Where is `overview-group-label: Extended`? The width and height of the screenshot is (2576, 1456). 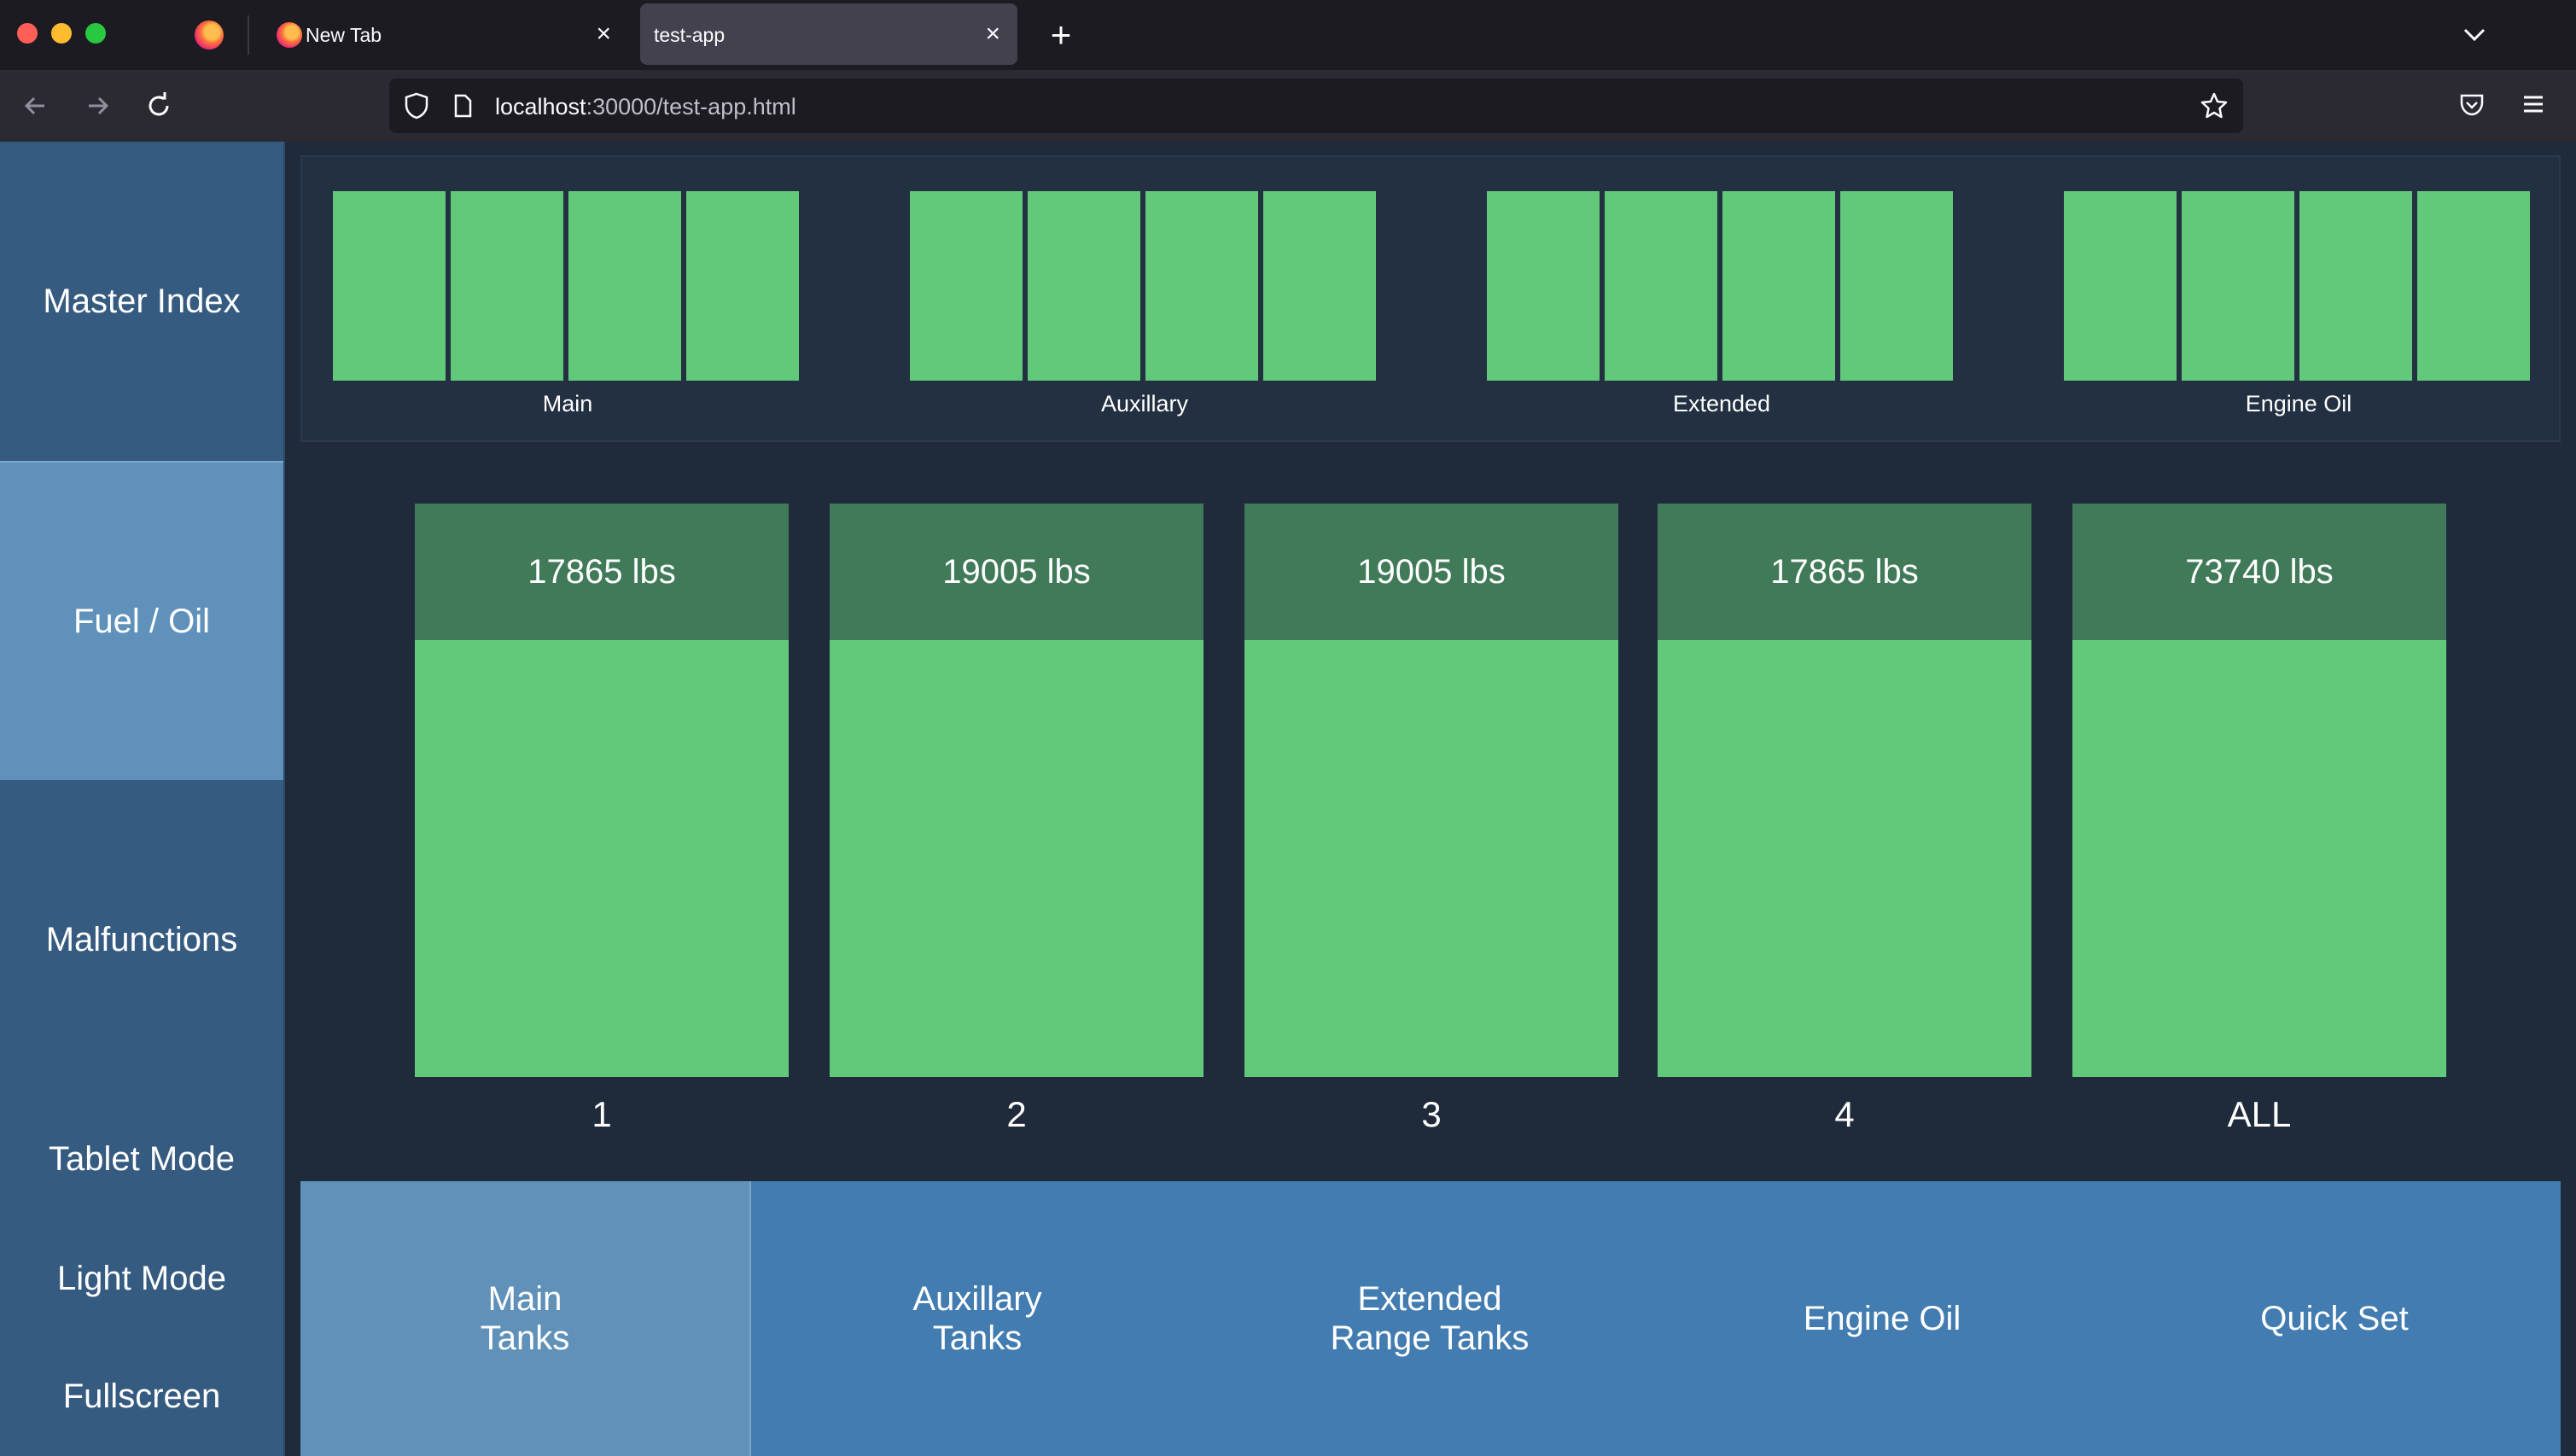
overview-group-label: Extended is located at coordinates (1721, 404).